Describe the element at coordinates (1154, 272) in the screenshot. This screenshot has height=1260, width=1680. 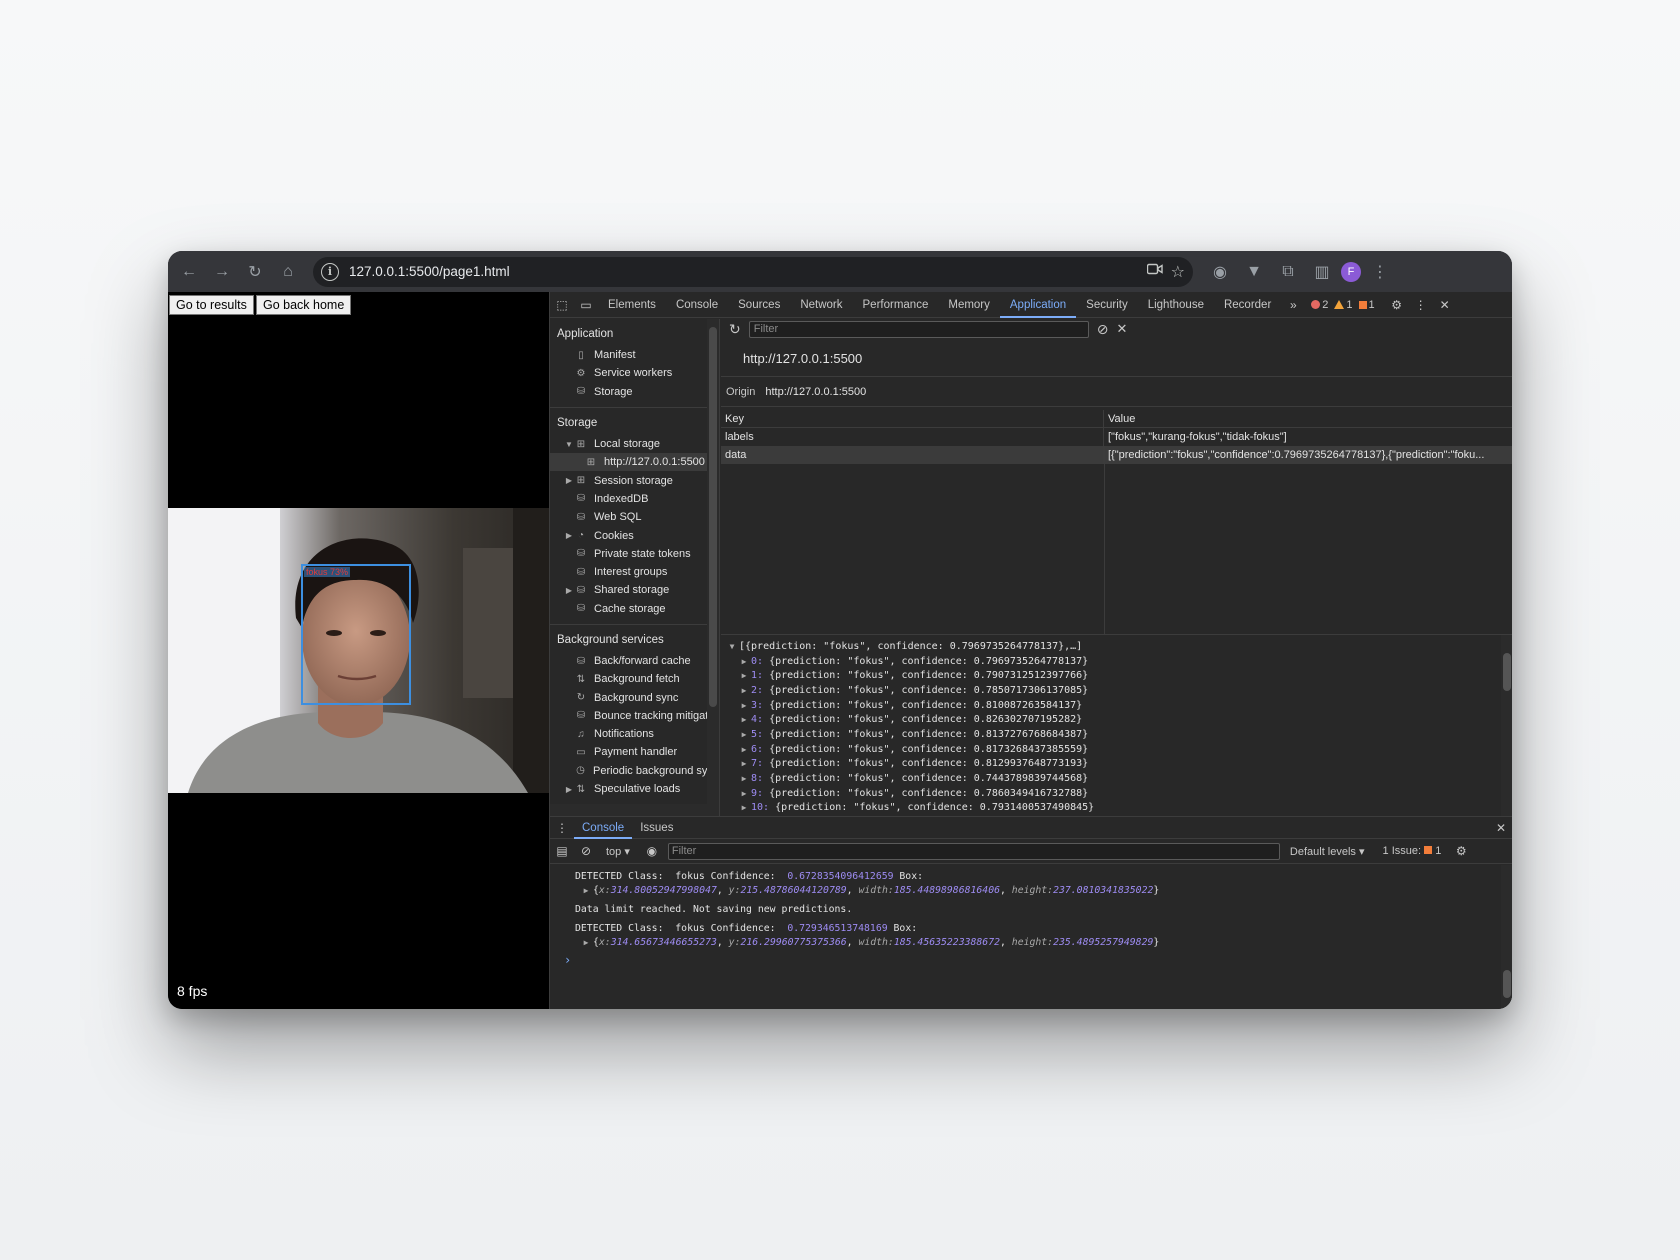
I see `camera-icon` at that location.